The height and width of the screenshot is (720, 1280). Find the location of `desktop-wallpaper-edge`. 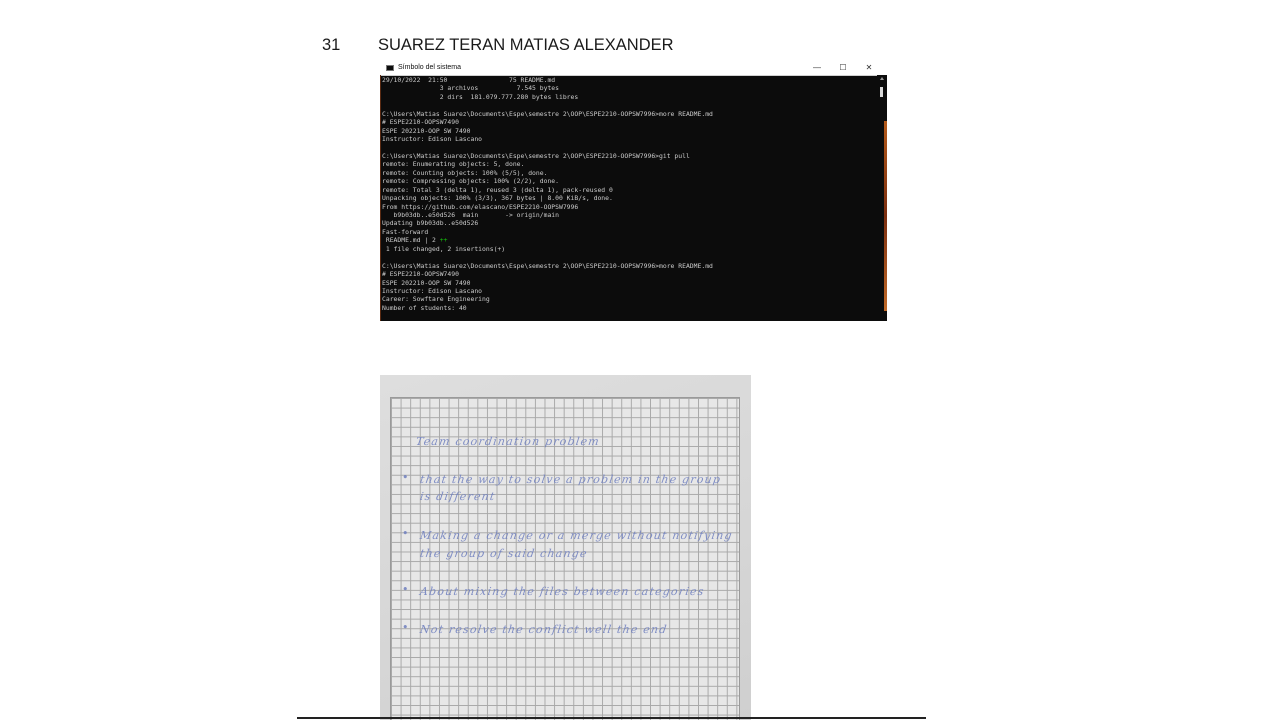

desktop-wallpaper-edge is located at coordinates (885, 216).